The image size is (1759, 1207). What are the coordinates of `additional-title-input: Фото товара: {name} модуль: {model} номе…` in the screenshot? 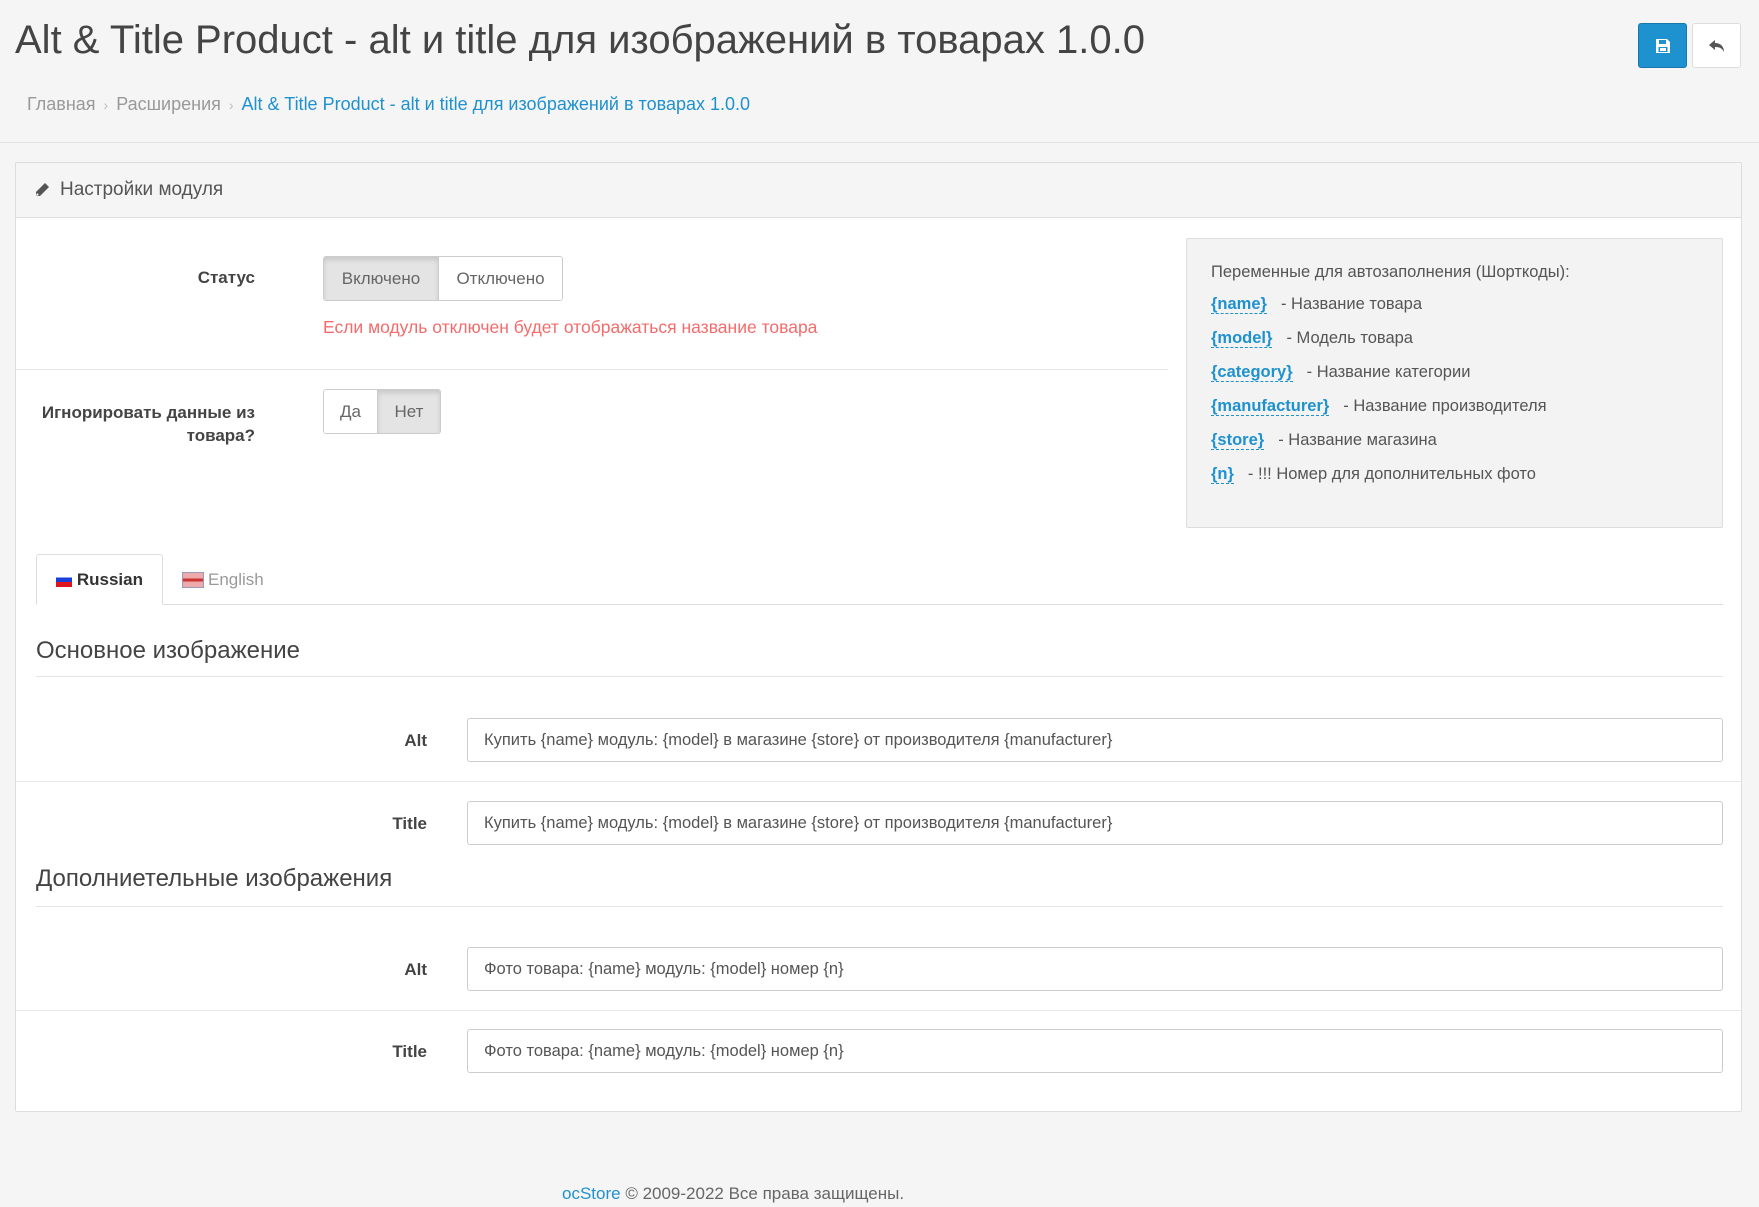 It's located at (1095, 1051).